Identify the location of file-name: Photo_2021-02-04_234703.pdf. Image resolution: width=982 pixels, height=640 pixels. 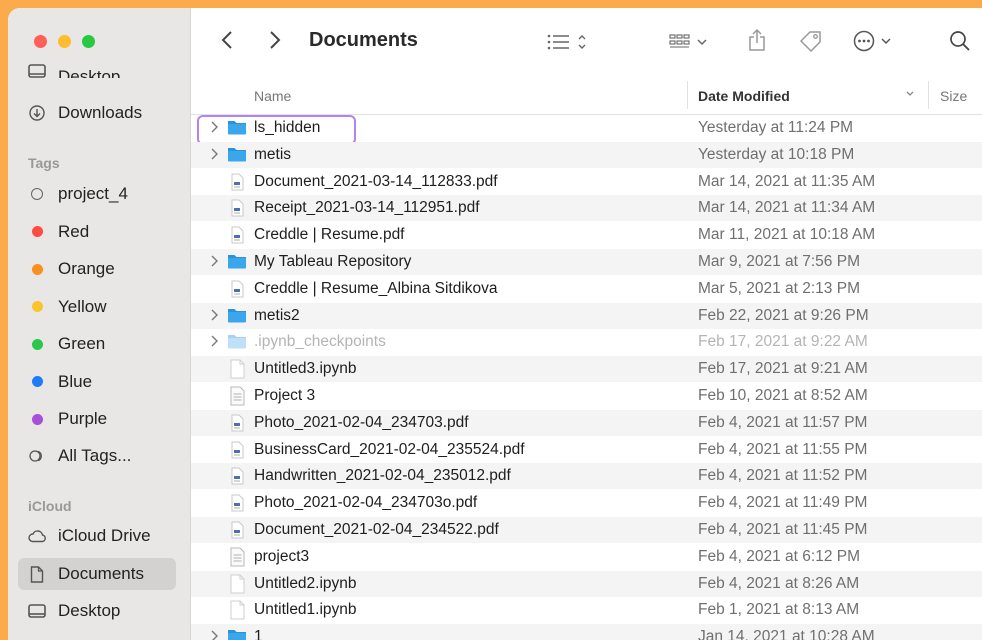
(361, 422).